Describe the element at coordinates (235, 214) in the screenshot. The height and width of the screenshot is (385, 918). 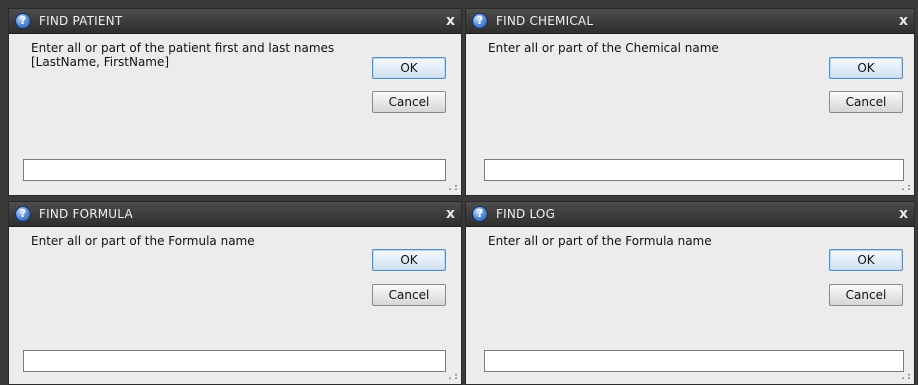
I see `titlebar: ? FIND FORMULA x` at that location.